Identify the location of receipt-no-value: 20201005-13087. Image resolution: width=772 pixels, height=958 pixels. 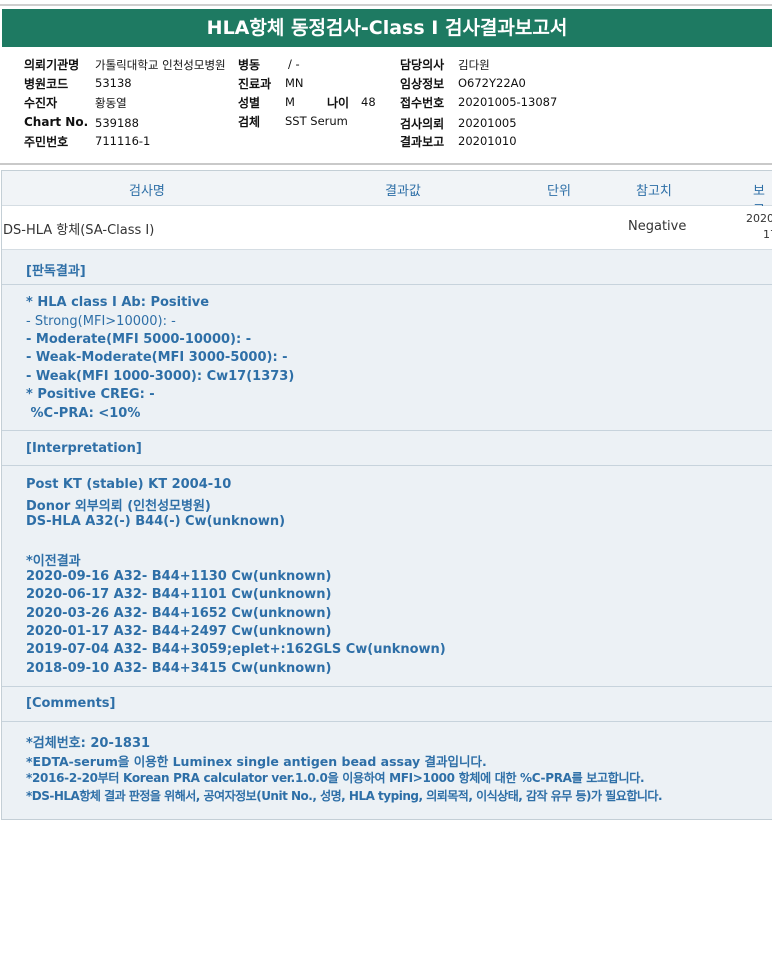
(508, 102).